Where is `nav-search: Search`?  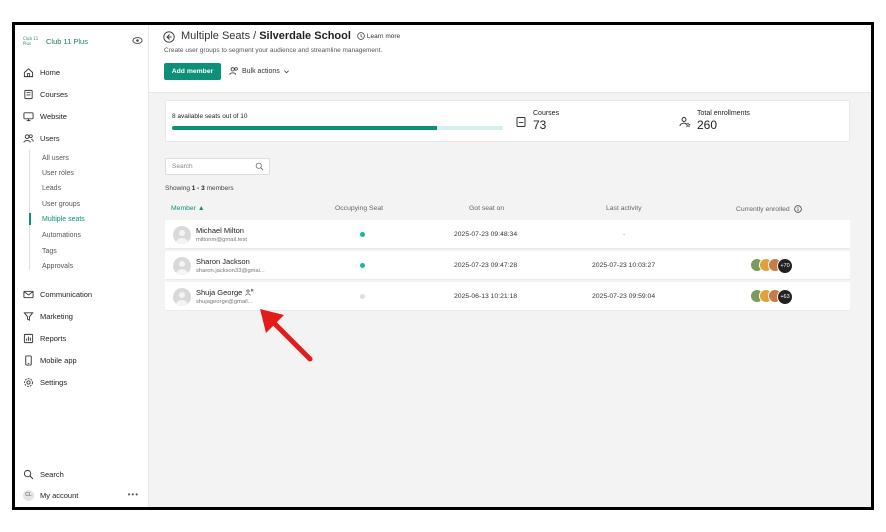 nav-search: Search is located at coordinates (83, 474).